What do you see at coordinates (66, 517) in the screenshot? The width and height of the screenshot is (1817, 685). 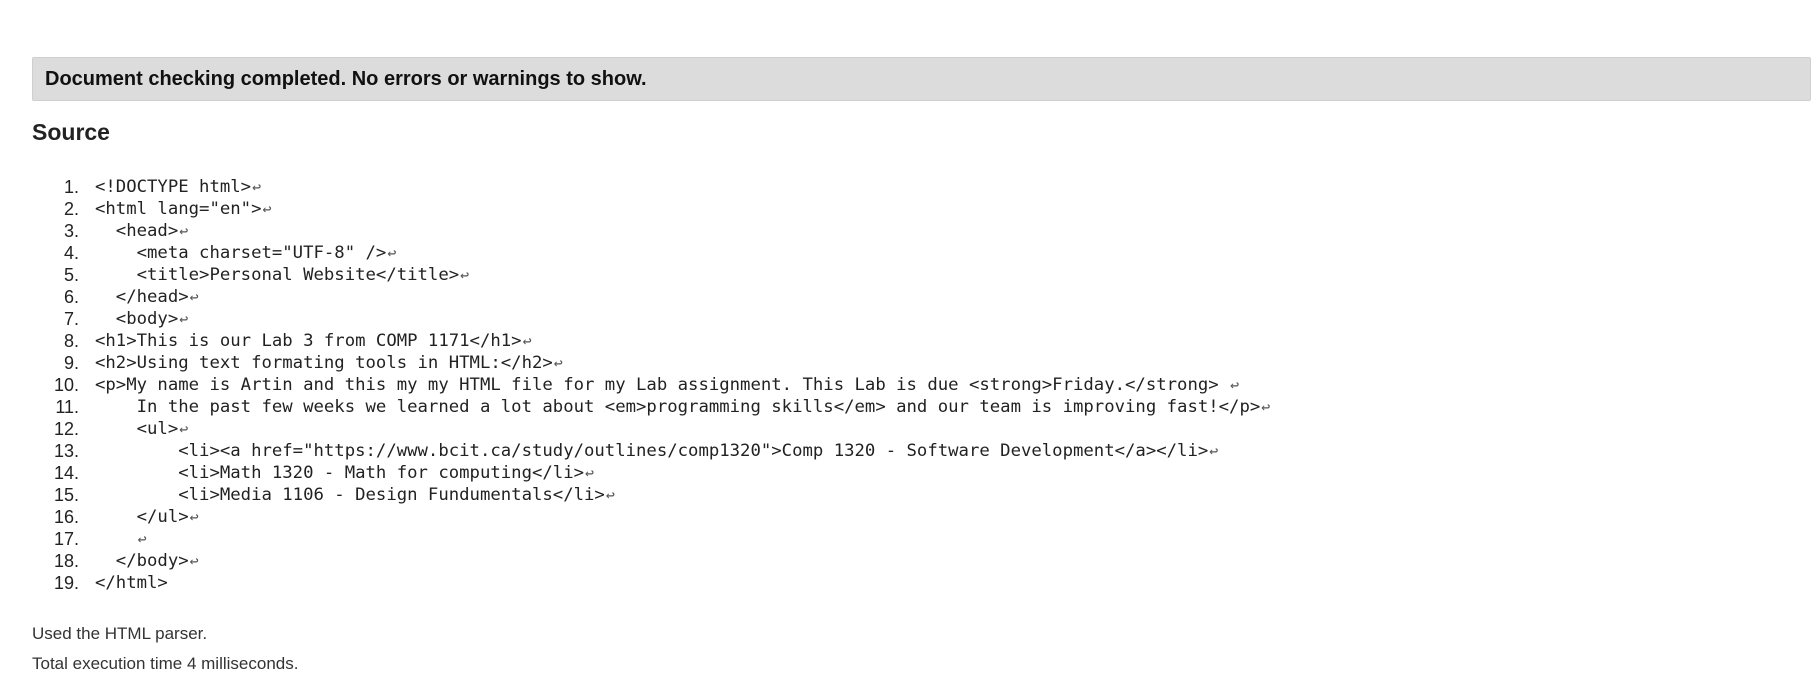 I see `line-number: 16.` at bounding box center [66, 517].